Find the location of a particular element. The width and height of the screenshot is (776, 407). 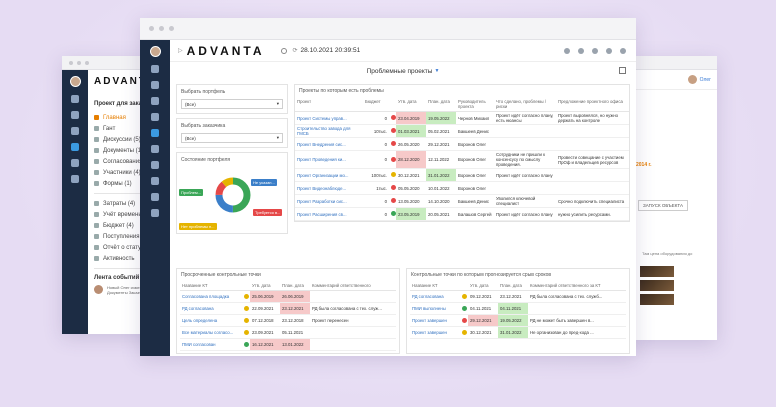

portfolio-label: Выбрать портфель is located at coordinates (203, 92).